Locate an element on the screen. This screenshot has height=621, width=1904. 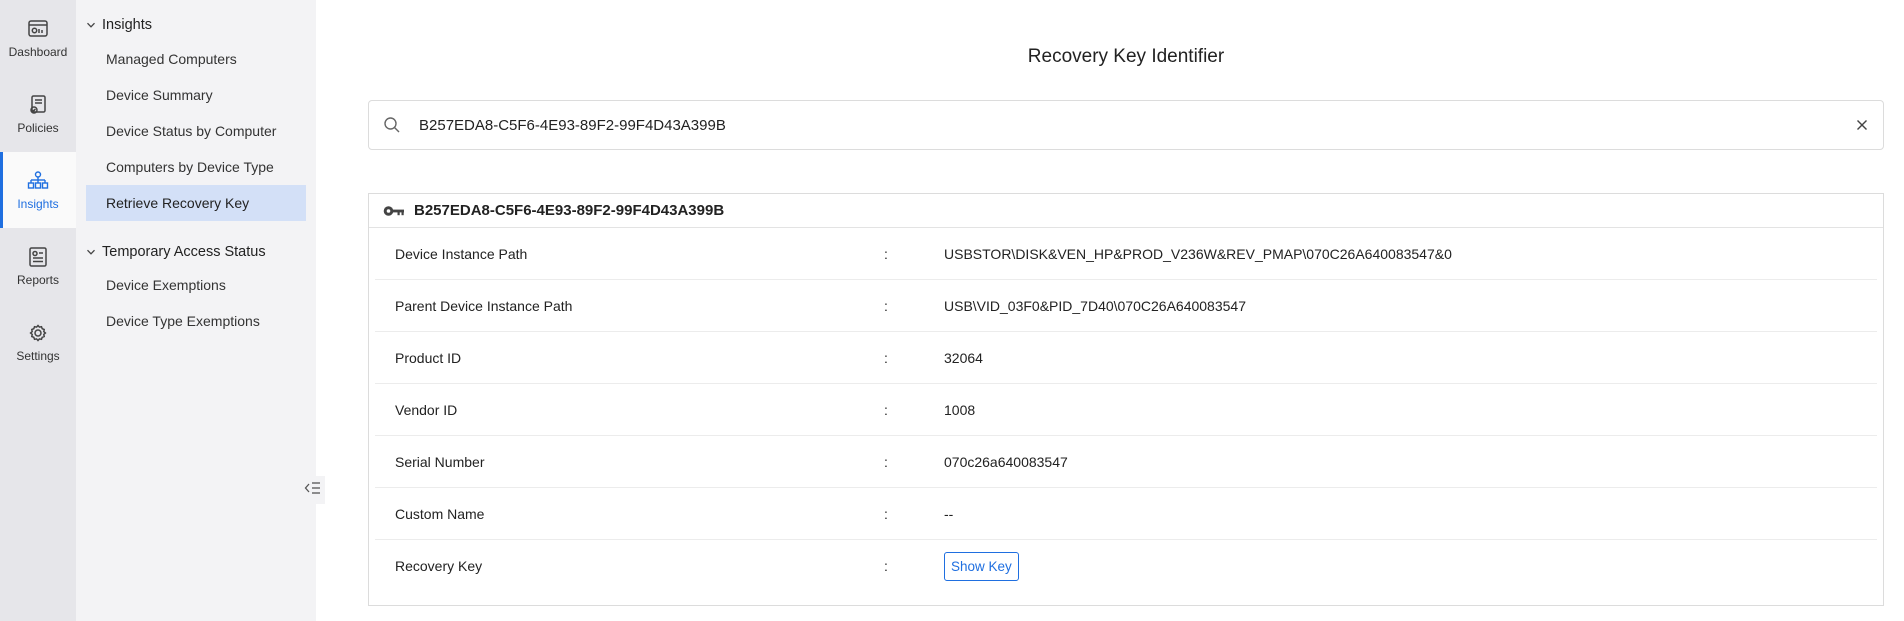
show-key-button: Show Key is located at coordinates (981, 566).